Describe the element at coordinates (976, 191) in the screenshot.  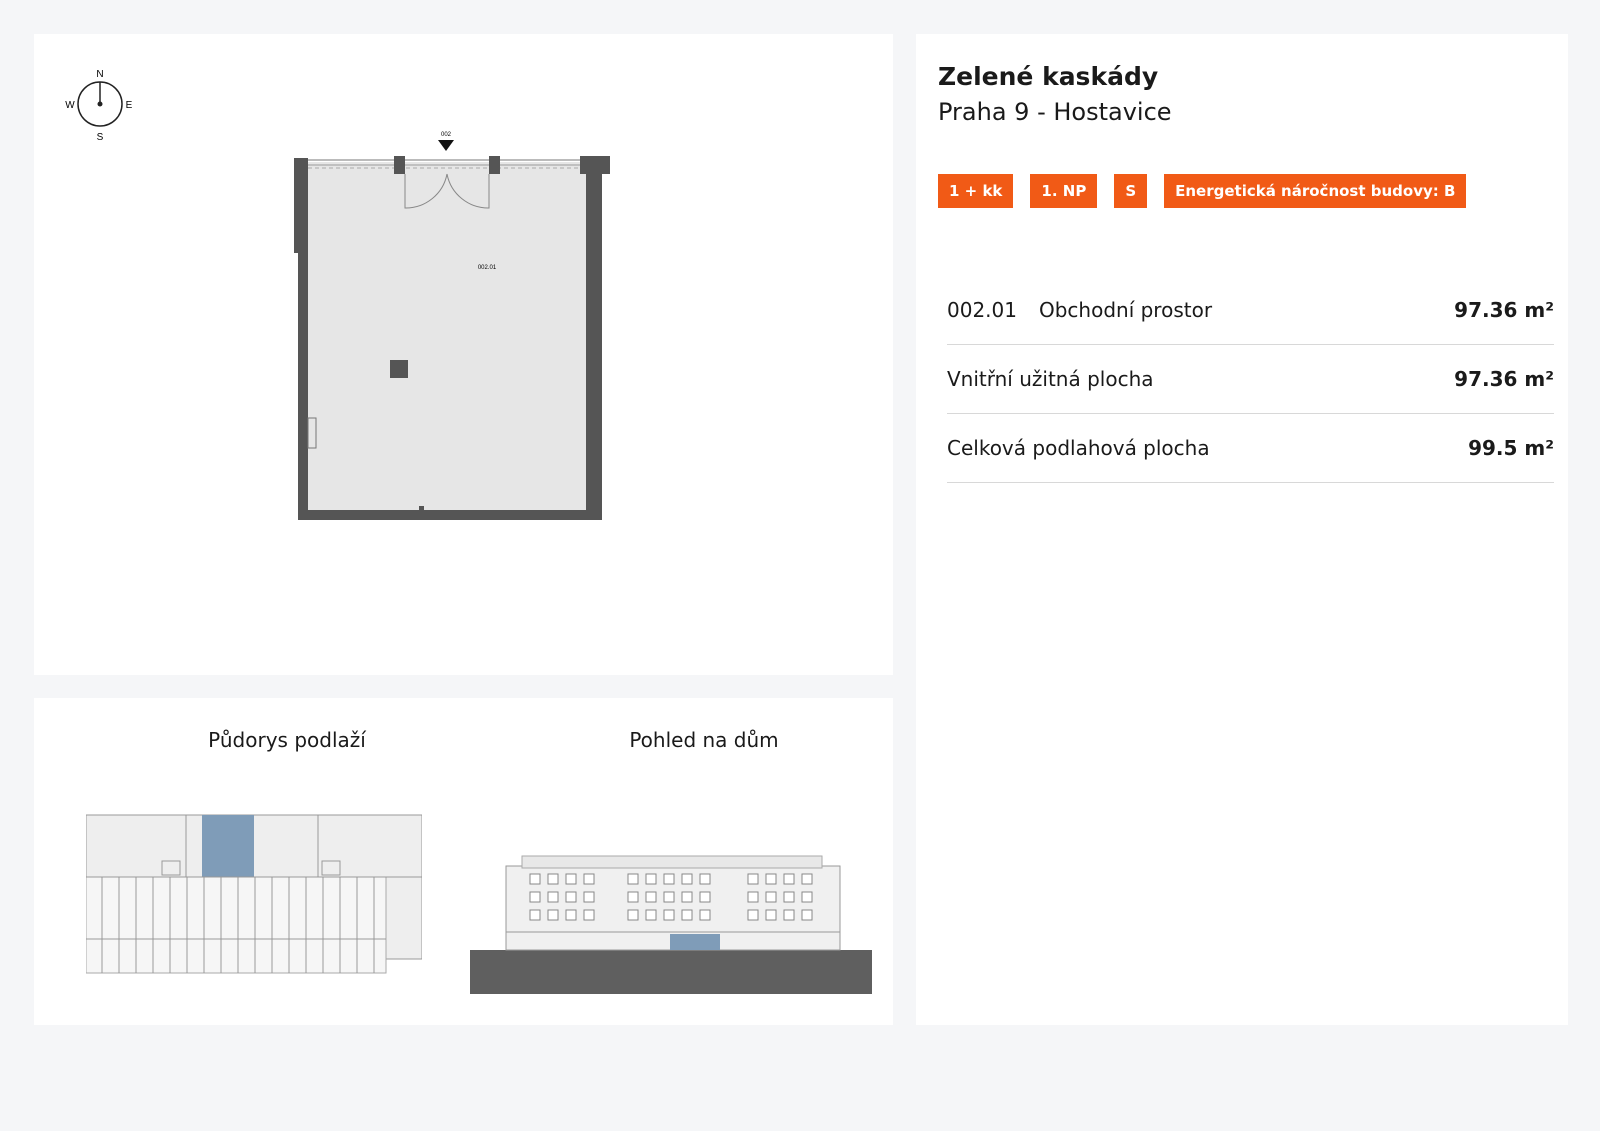
I see `layout-badge: 1 + kk` at that location.